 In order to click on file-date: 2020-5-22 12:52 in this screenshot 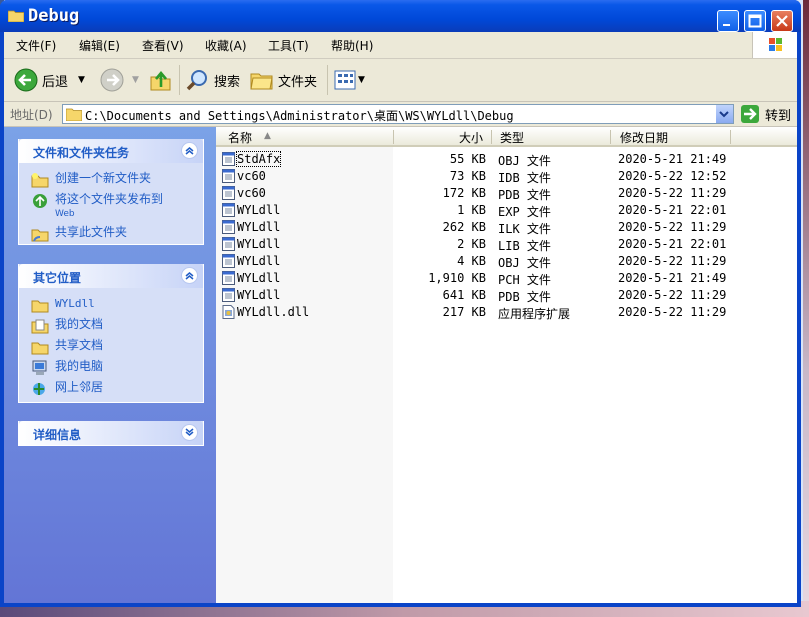, I will do `click(672, 176)`.